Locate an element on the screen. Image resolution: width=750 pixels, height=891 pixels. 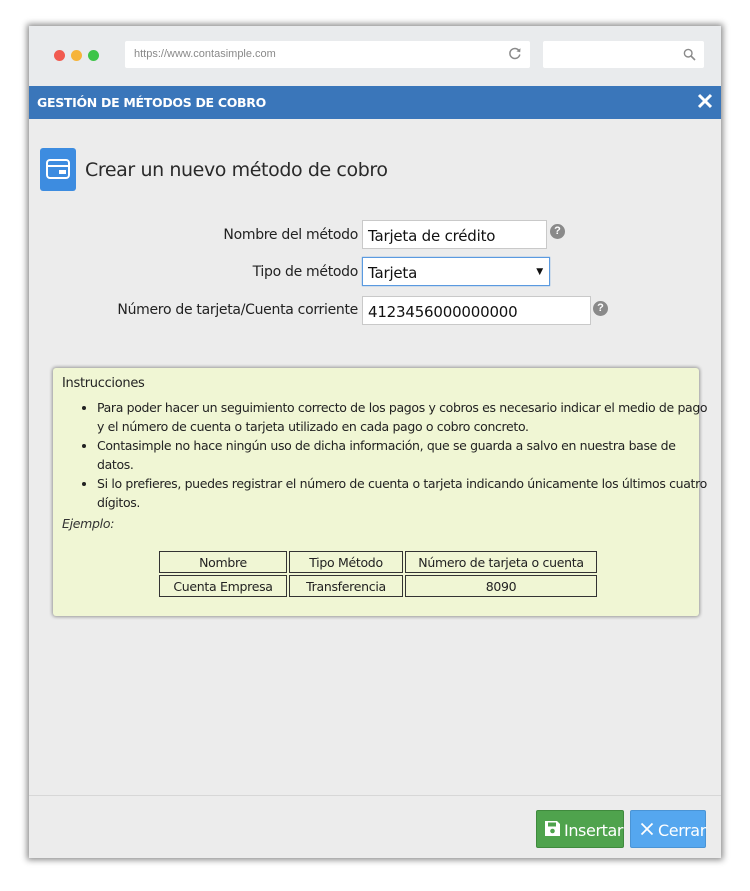
table-row: Cuenta Empresa Transferencia 8090 is located at coordinates (378, 586).